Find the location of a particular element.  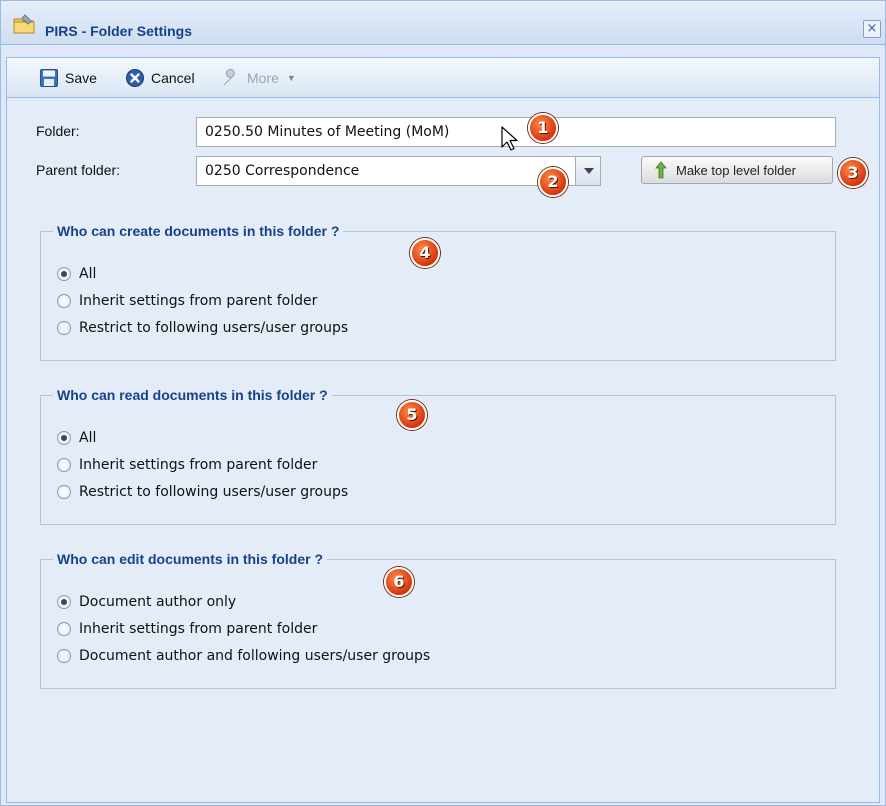

window-titlebar: PIRS - Folder Settings × is located at coordinates (443, 23).